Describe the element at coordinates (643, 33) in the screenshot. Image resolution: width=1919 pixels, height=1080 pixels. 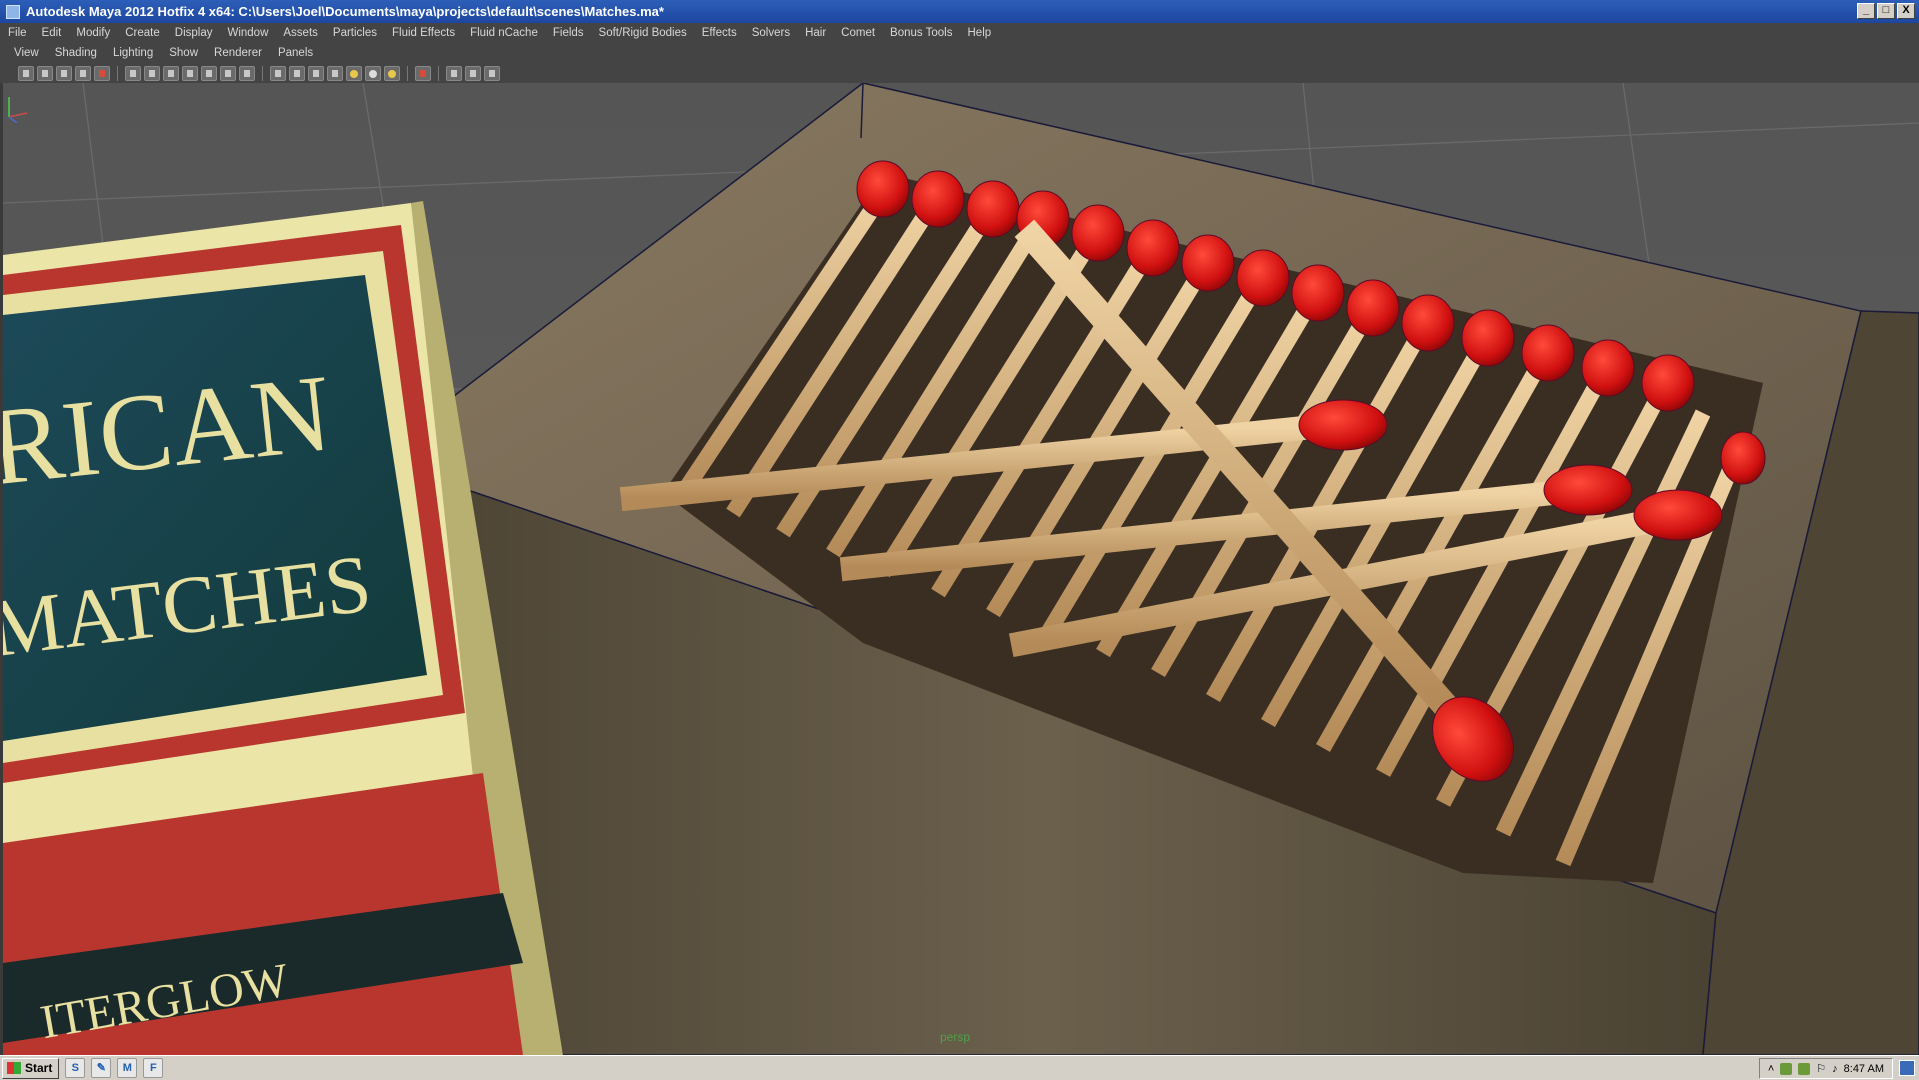
I see `menu-soft-rigid-bodies: Soft/Rigid Bodies` at that location.